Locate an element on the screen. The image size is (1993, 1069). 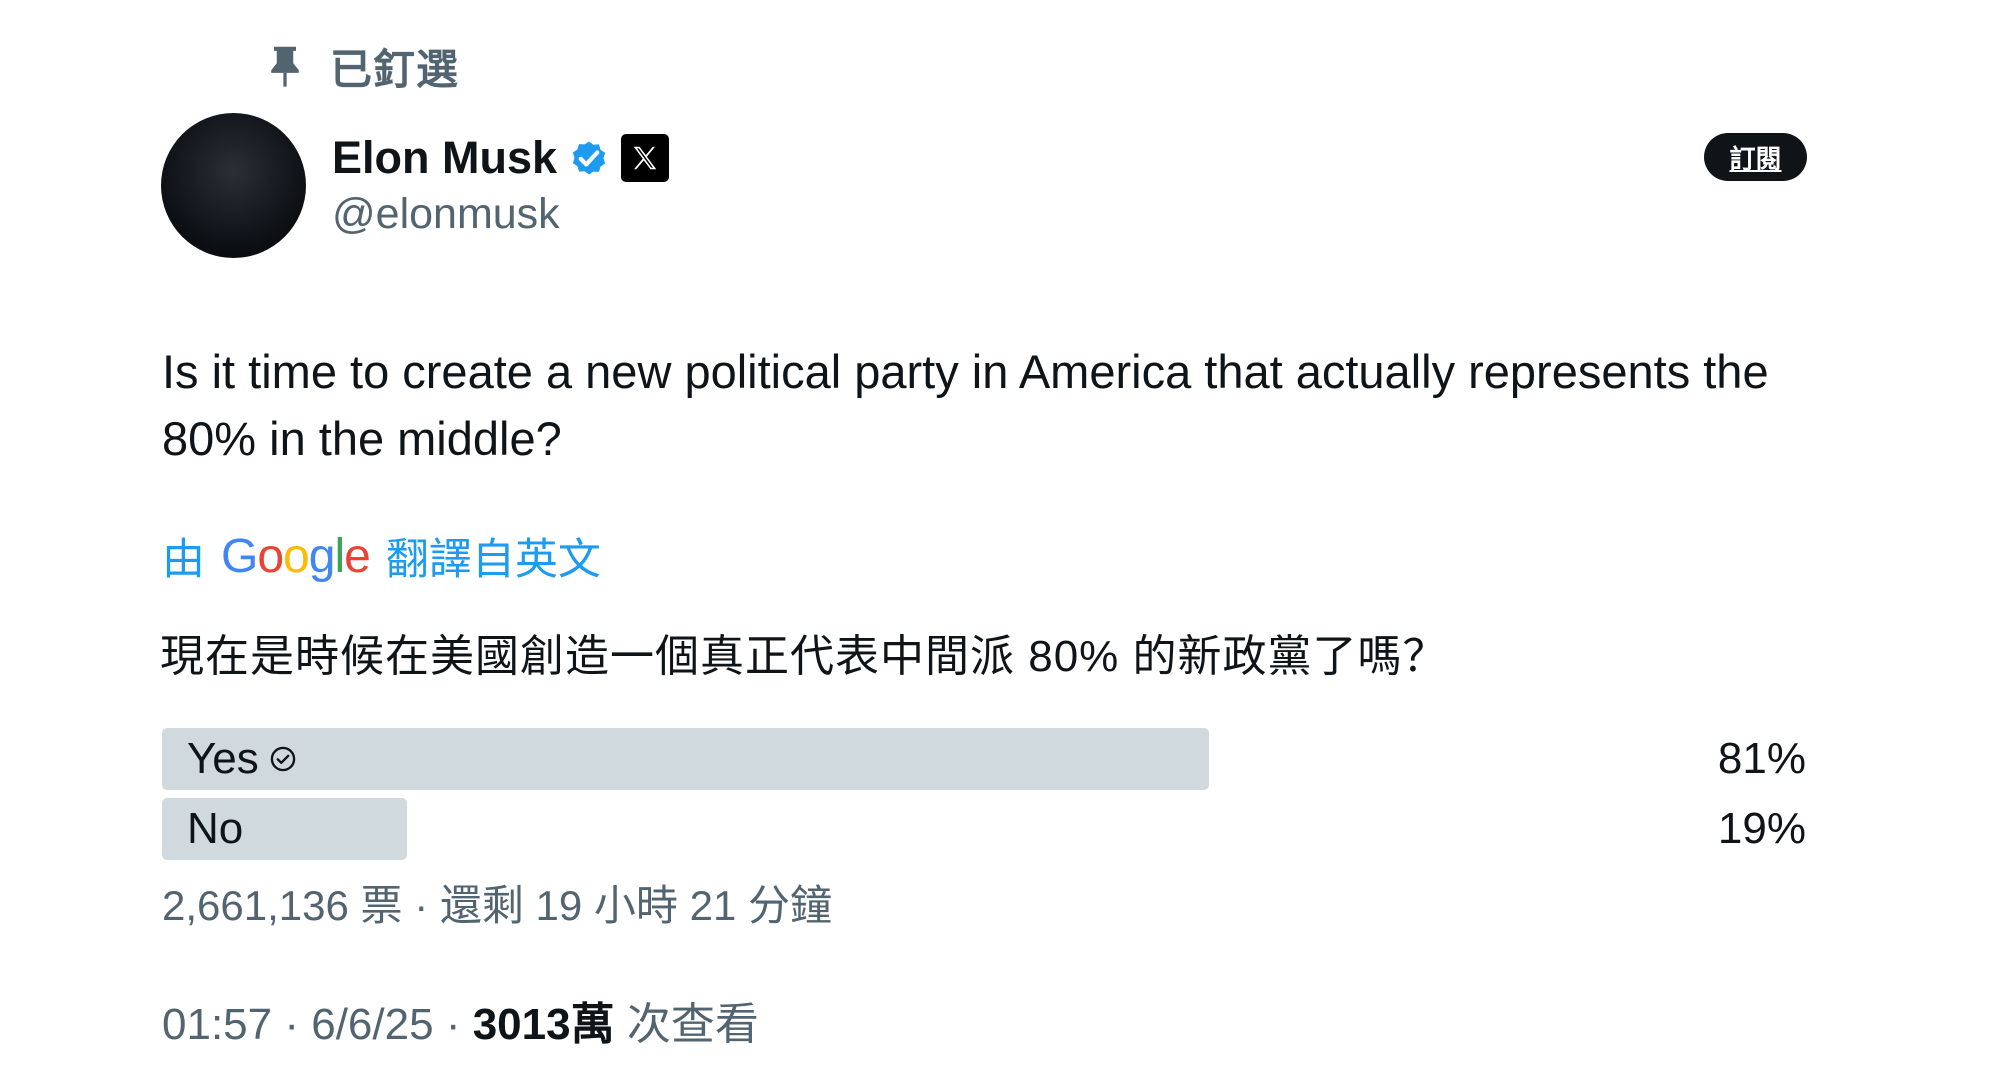
translation-suffix: 翻譯自英文 is located at coordinates (493, 556).